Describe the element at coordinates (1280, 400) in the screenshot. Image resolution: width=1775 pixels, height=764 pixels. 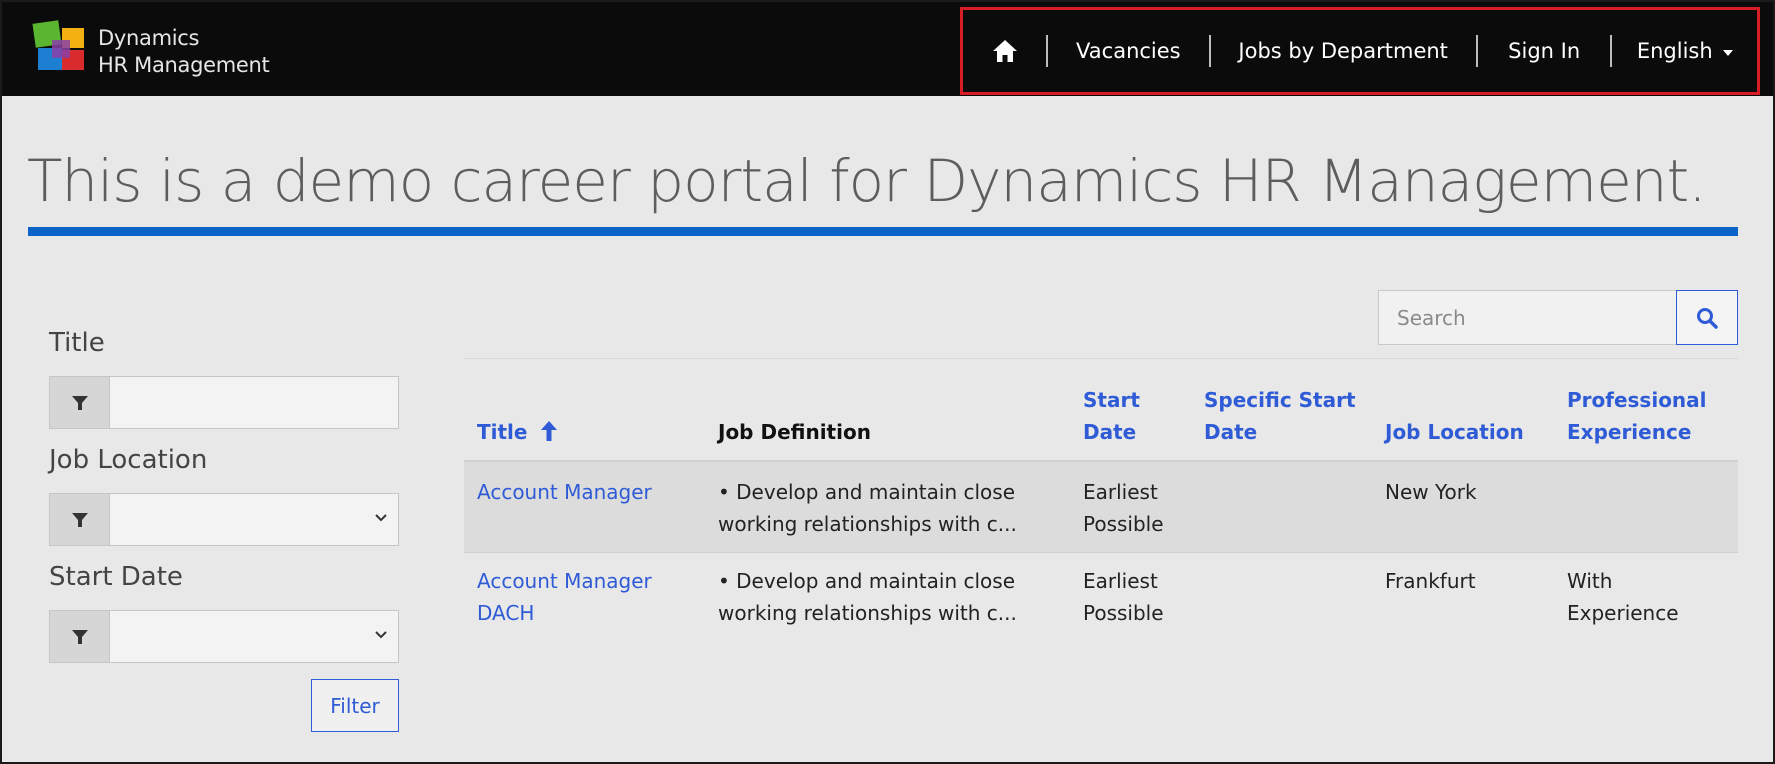
I see `column-header-specific-line1: Specific Start` at that location.